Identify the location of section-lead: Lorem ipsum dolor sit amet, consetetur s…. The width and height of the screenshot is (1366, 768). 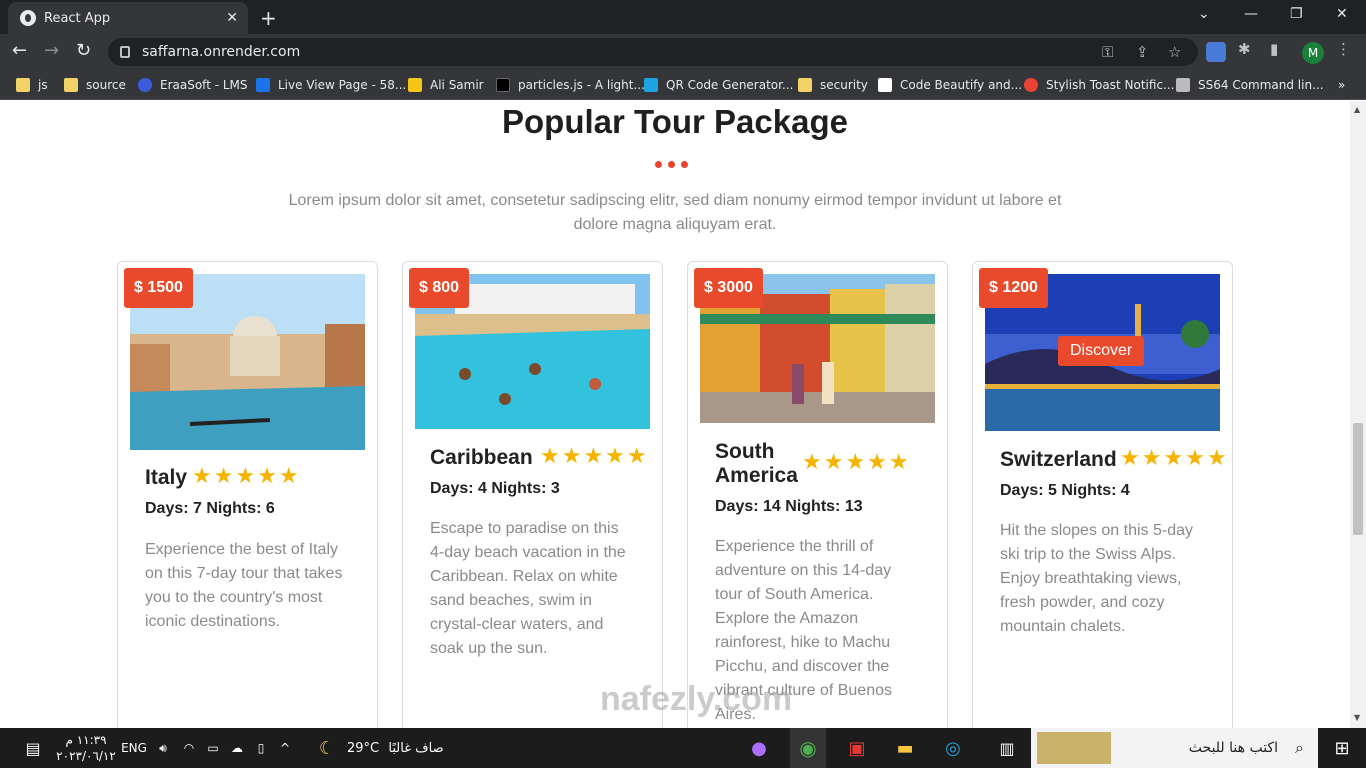
(675, 212).